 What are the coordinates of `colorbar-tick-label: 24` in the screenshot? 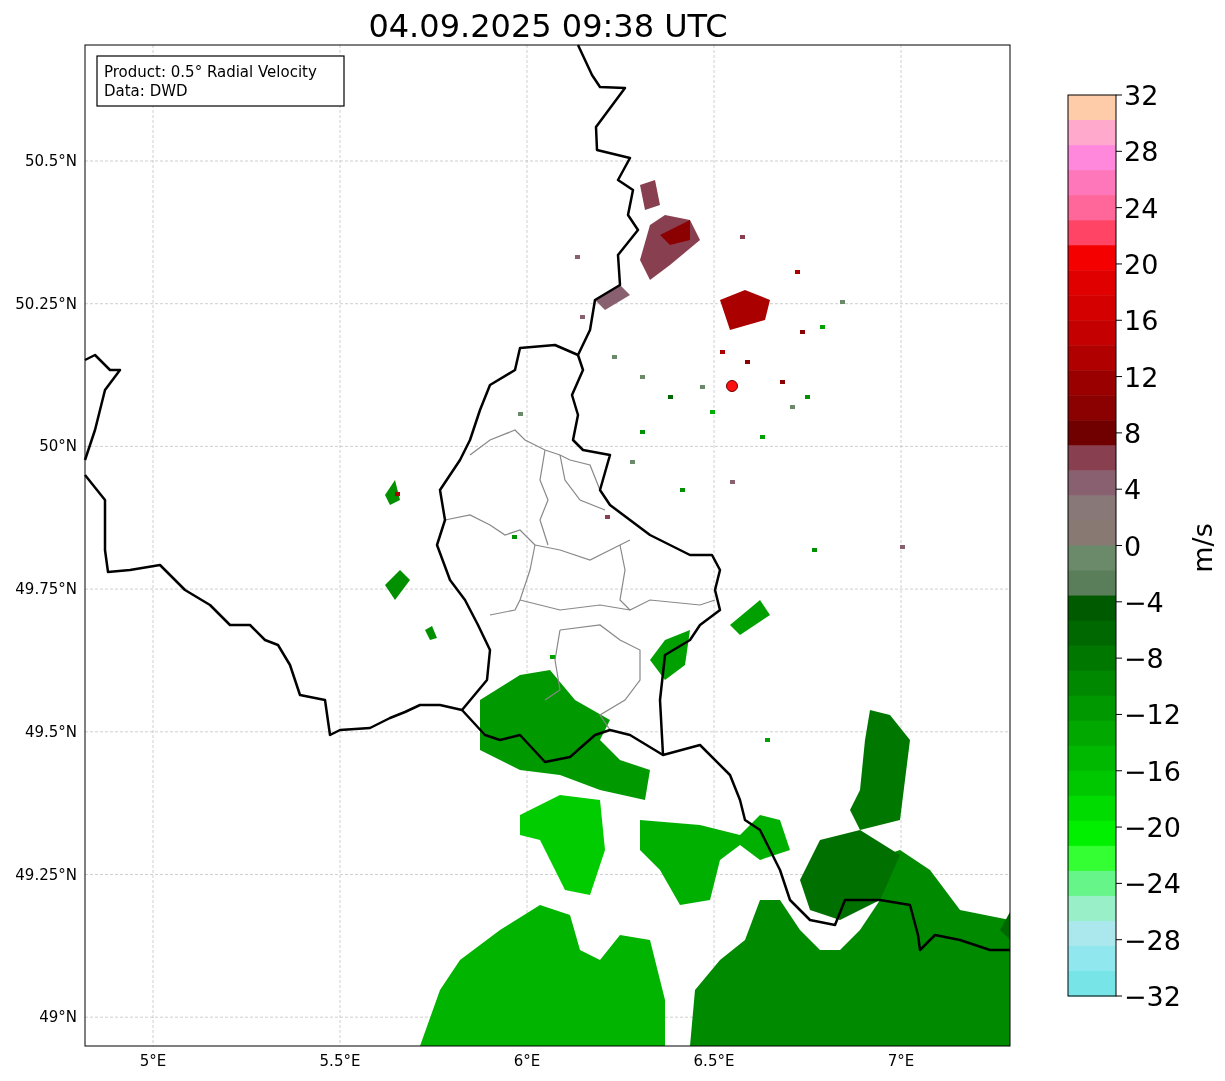 It's located at (1141, 208).